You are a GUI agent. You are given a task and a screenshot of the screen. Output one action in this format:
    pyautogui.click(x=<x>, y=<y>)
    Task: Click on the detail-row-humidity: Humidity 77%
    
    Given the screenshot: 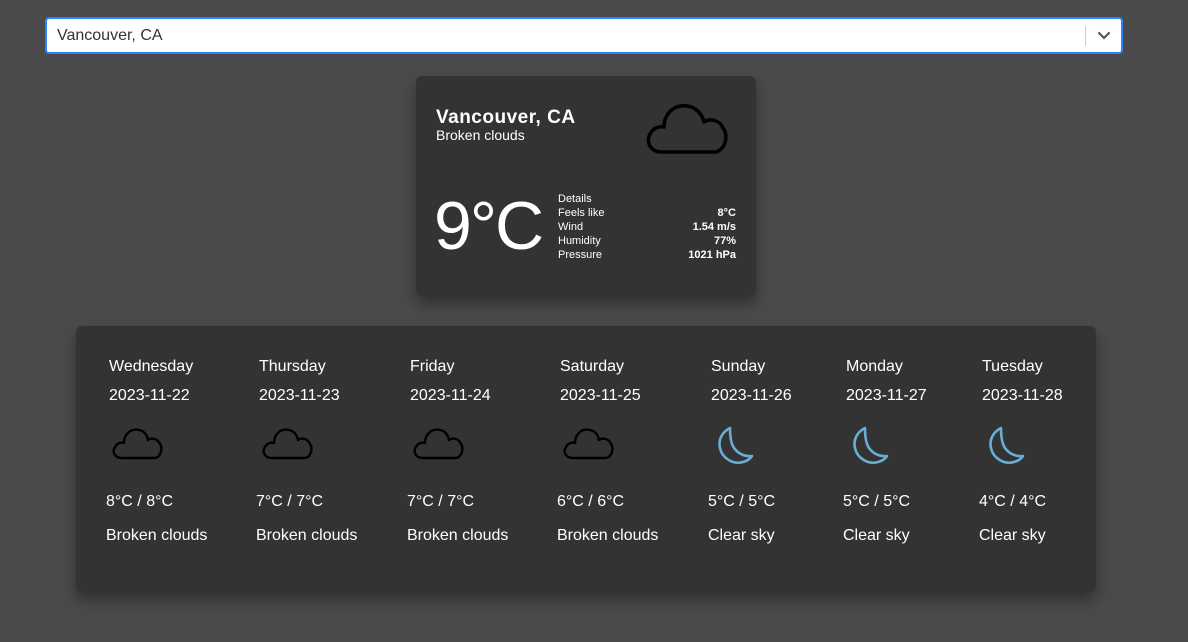 What is the action you would take?
    pyautogui.click(x=647, y=241)
    